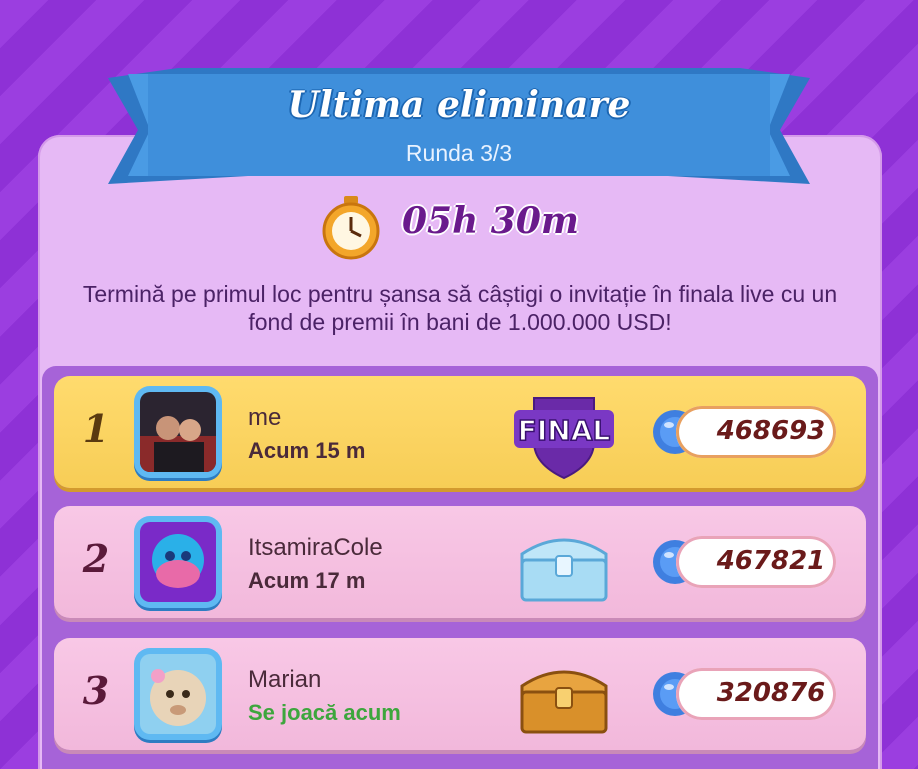 Image resolution: width=918 pixels, height=769 pixels. What do you see at coordinates (351, 228) in the screenshot?
I see `stopwatch-icon` at bounding box center [351, 228].